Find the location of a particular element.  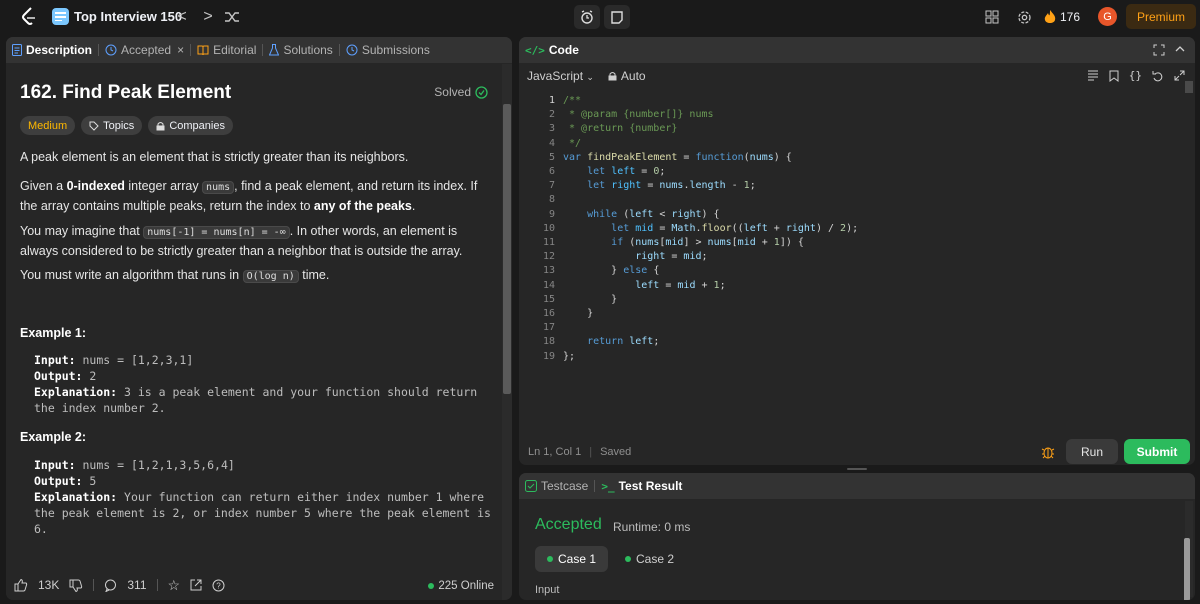

description-scrollbar is located at coordinates (507, 332).